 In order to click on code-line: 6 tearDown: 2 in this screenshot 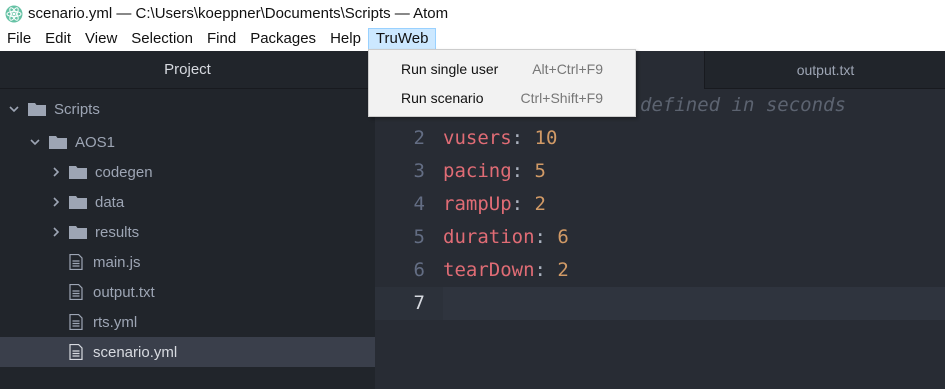, I will do `click(660, 270)`.